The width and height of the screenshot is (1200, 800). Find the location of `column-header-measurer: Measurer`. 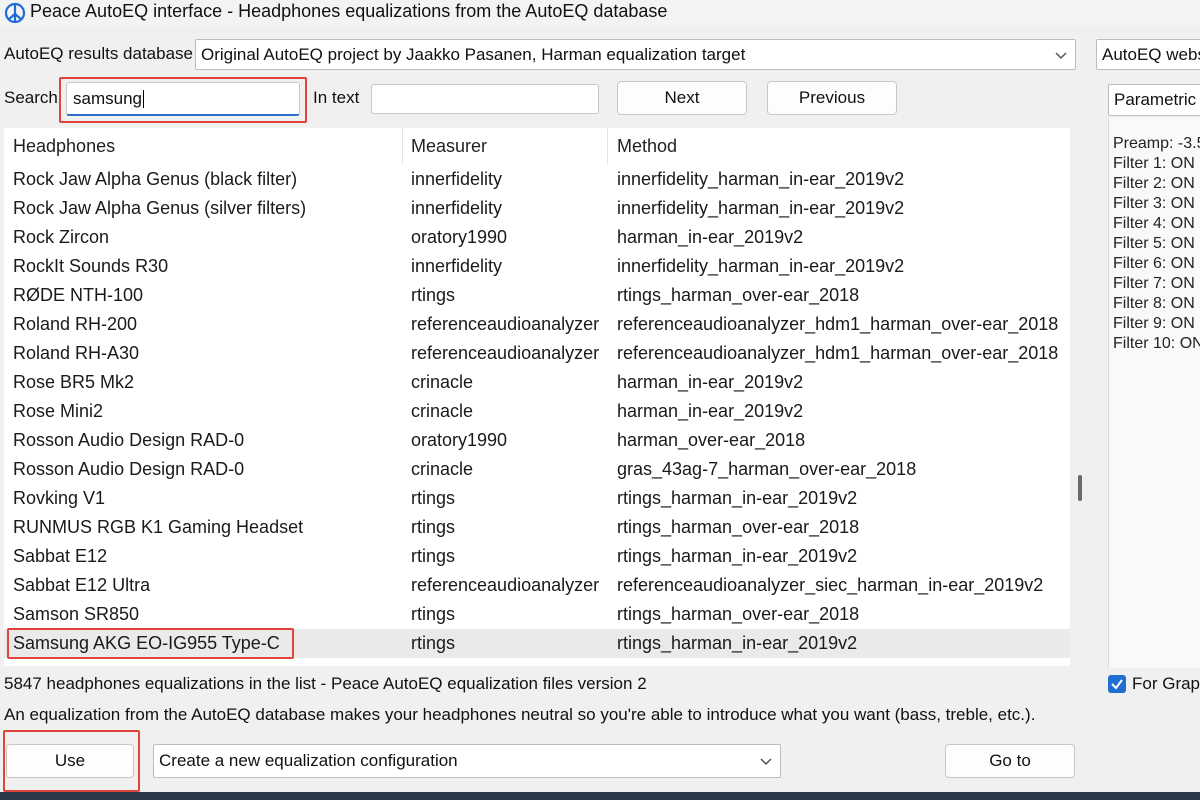

column-header-measurer: Measurer is located at coordinates (449, 146).